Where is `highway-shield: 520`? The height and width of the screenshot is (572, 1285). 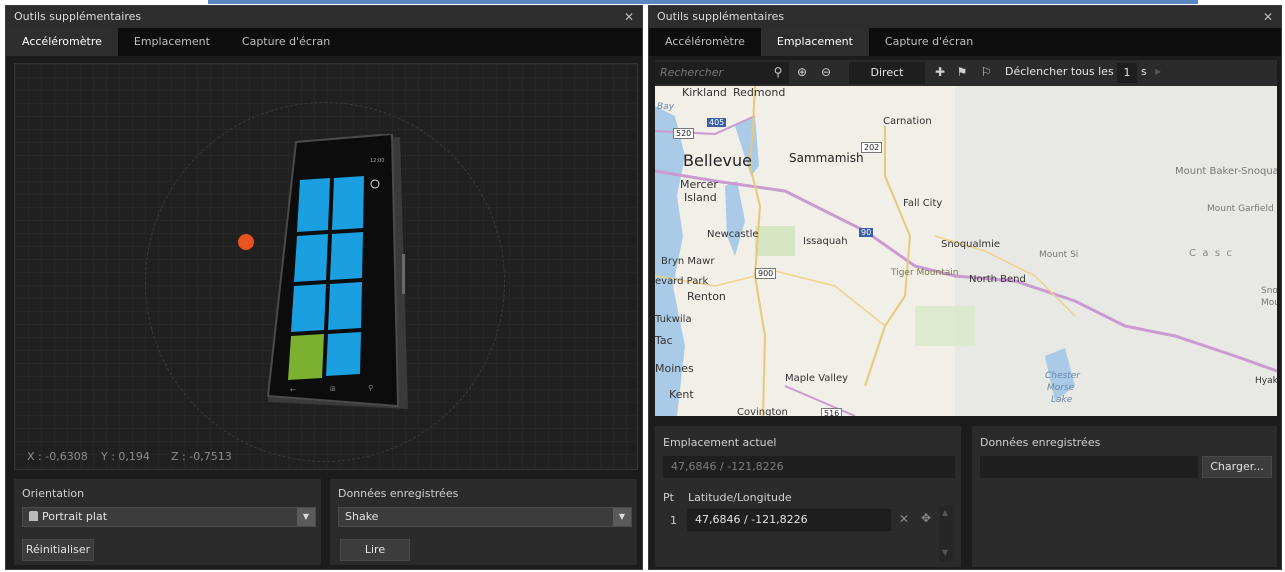
highway-shield: 520 is located at coordinates (684, 133).